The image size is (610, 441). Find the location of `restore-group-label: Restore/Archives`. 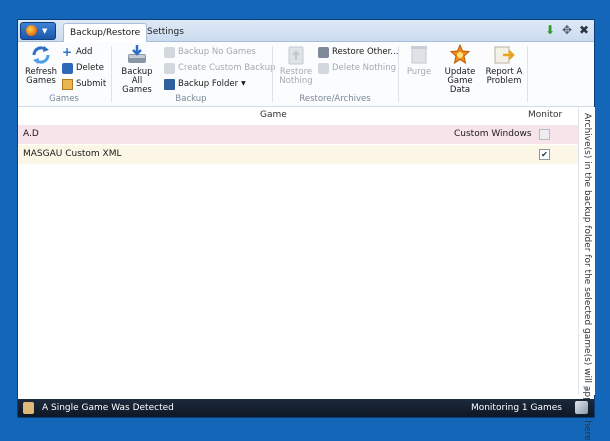

restore-group-label: Restore/Archives is located at coordinates (335, 99).